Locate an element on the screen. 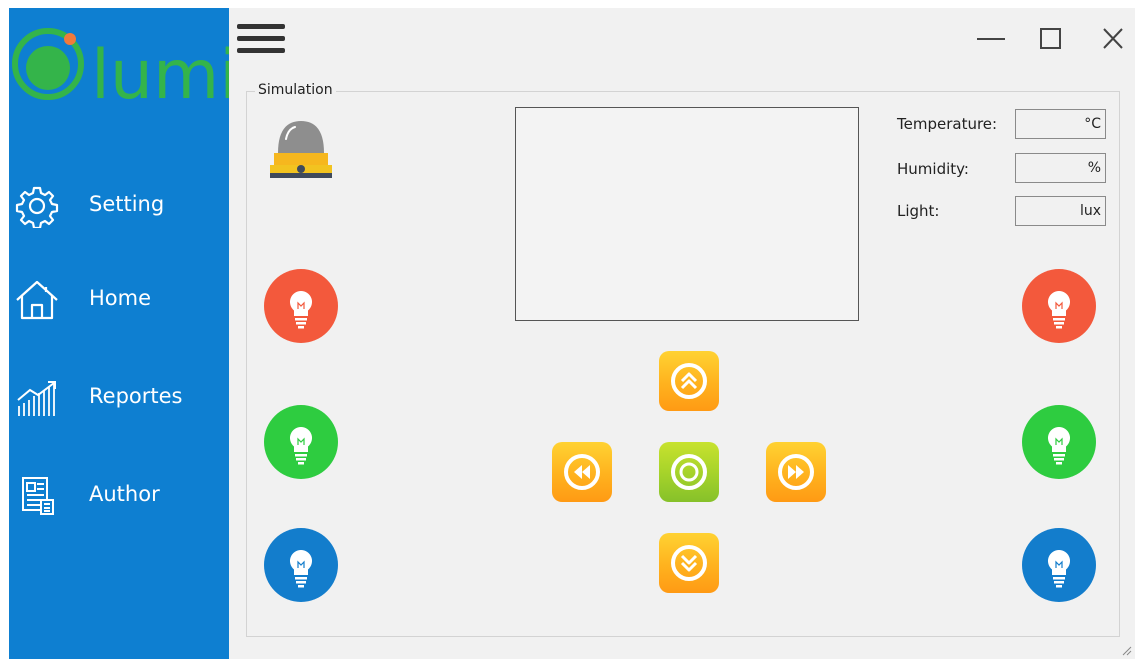 The height and width of the screenshot is (659, 1135). record-icon is located at coordinates (689, 472).